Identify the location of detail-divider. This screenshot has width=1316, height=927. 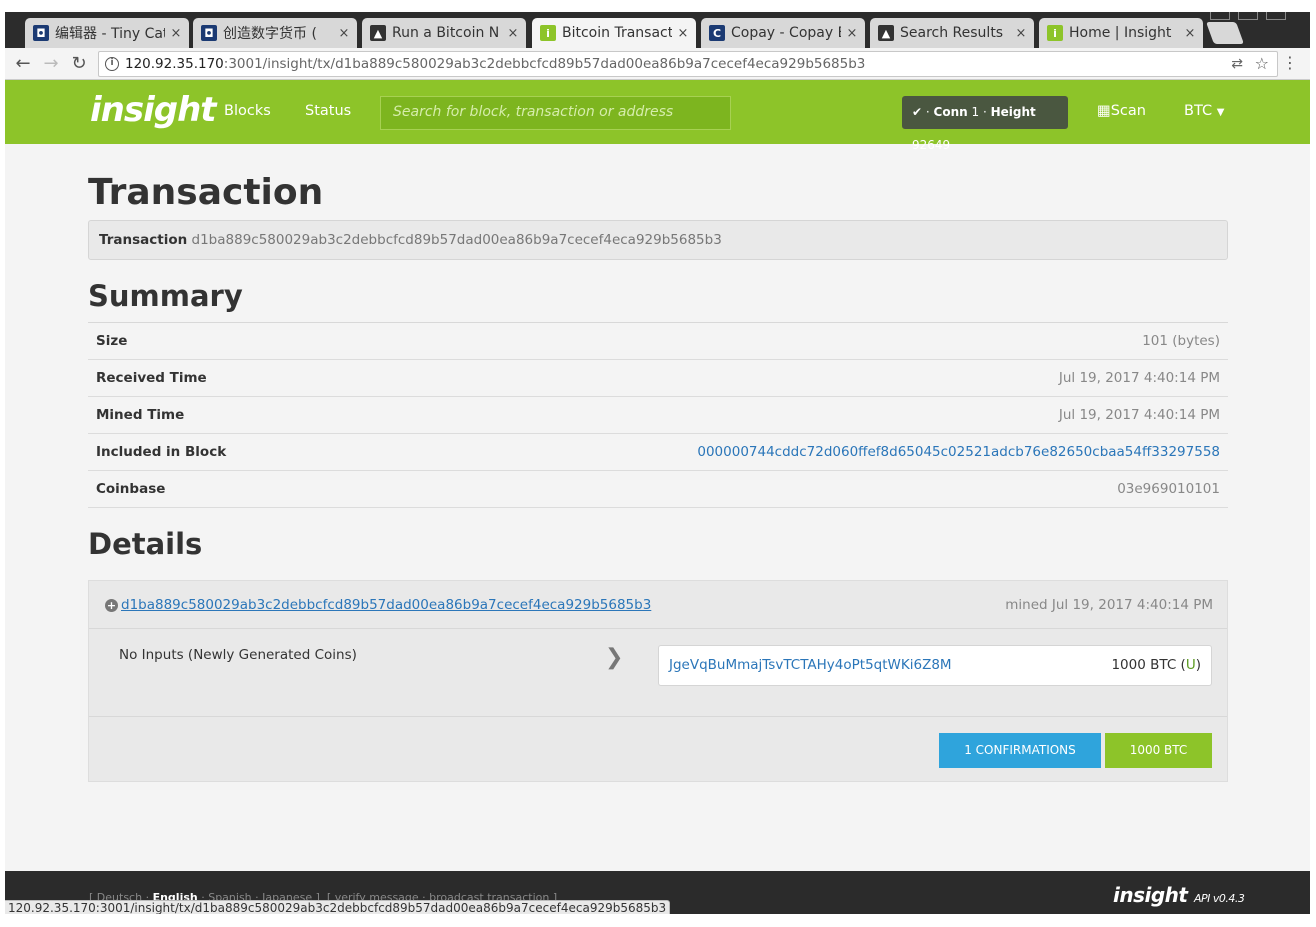
(658, 716).